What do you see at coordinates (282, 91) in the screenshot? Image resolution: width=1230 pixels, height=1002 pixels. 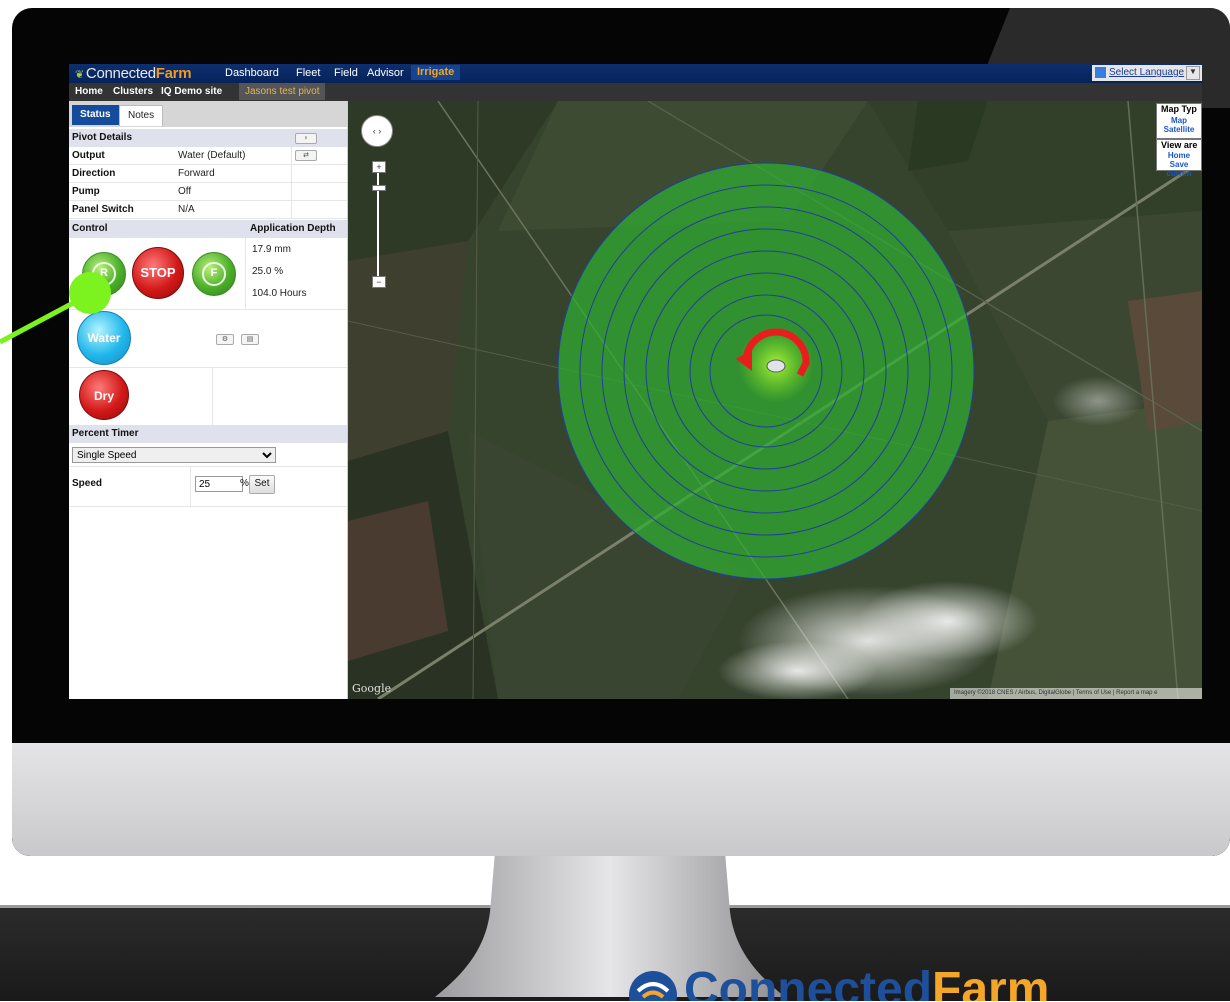 I see `subnav-jasons-test-pivot: Jasons test pivot` at bounding box center [282, 91].